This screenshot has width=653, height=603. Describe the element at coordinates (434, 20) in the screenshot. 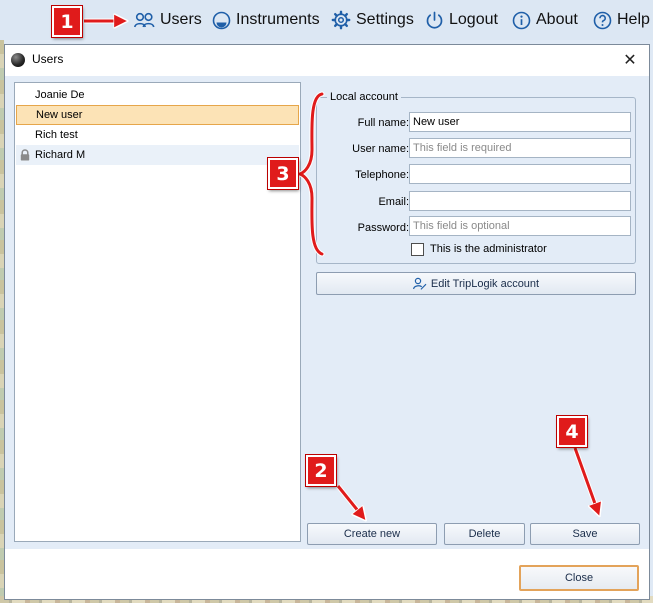

I see `power-icon` at that location.